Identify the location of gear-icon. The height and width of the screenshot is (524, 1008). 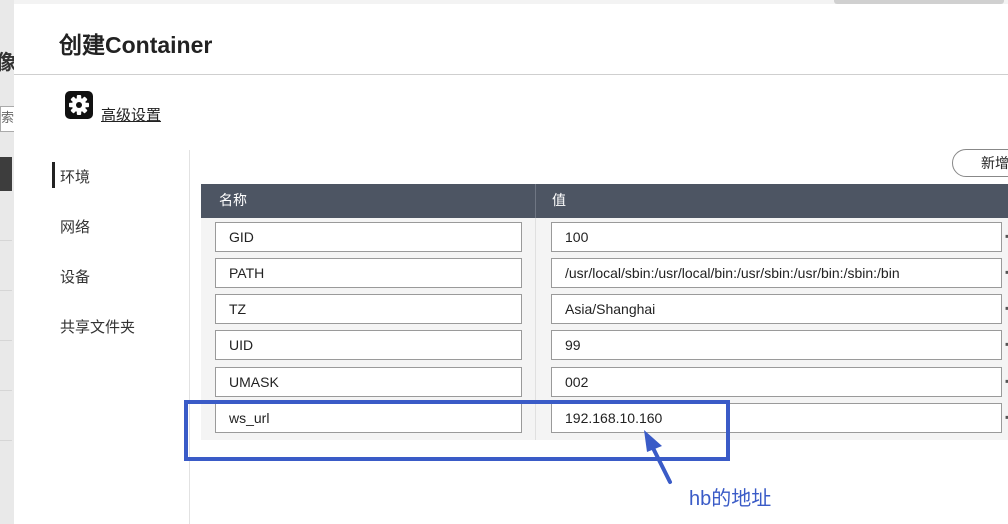
(79, 105).